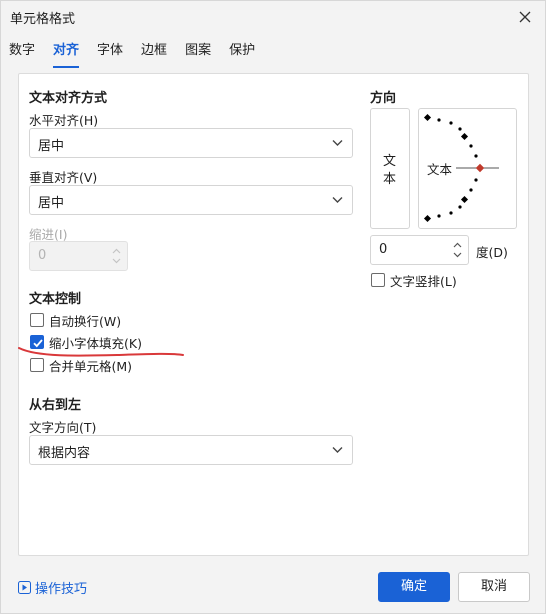  What do you see at coordinates (414, 587) in the screenshot?
I see `ok-button: 确定` at bounding box center [414, 587].